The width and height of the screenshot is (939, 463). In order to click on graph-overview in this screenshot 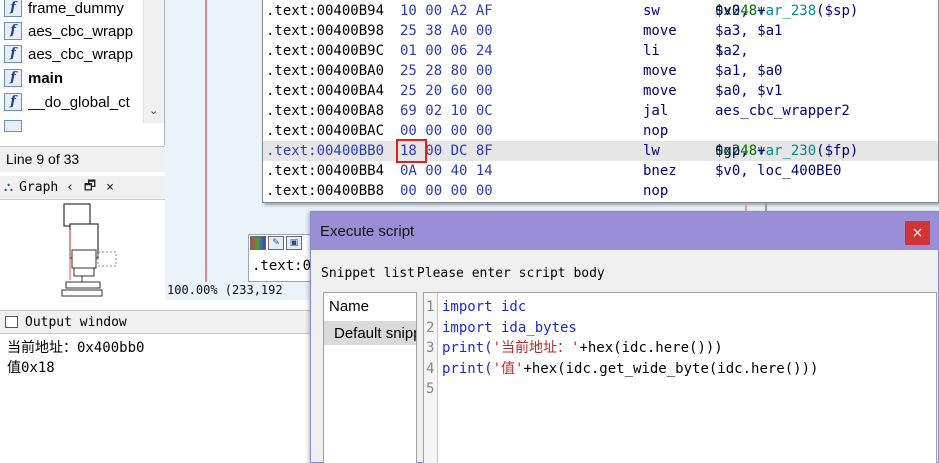, I will do `click(82, 251)`.